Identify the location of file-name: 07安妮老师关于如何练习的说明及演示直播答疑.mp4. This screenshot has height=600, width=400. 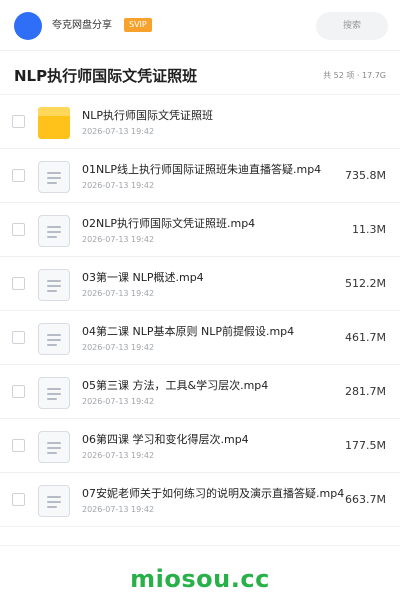
(213, 493).